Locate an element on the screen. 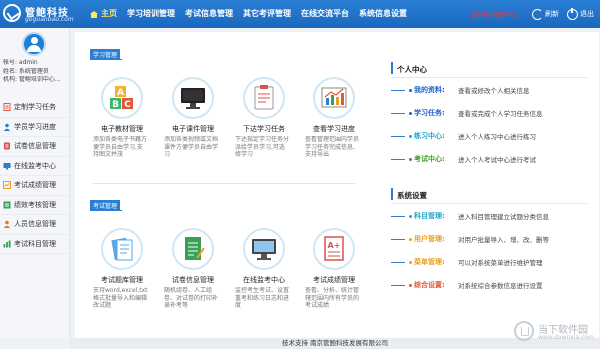  task-icon is located at coordinates (7, 107).